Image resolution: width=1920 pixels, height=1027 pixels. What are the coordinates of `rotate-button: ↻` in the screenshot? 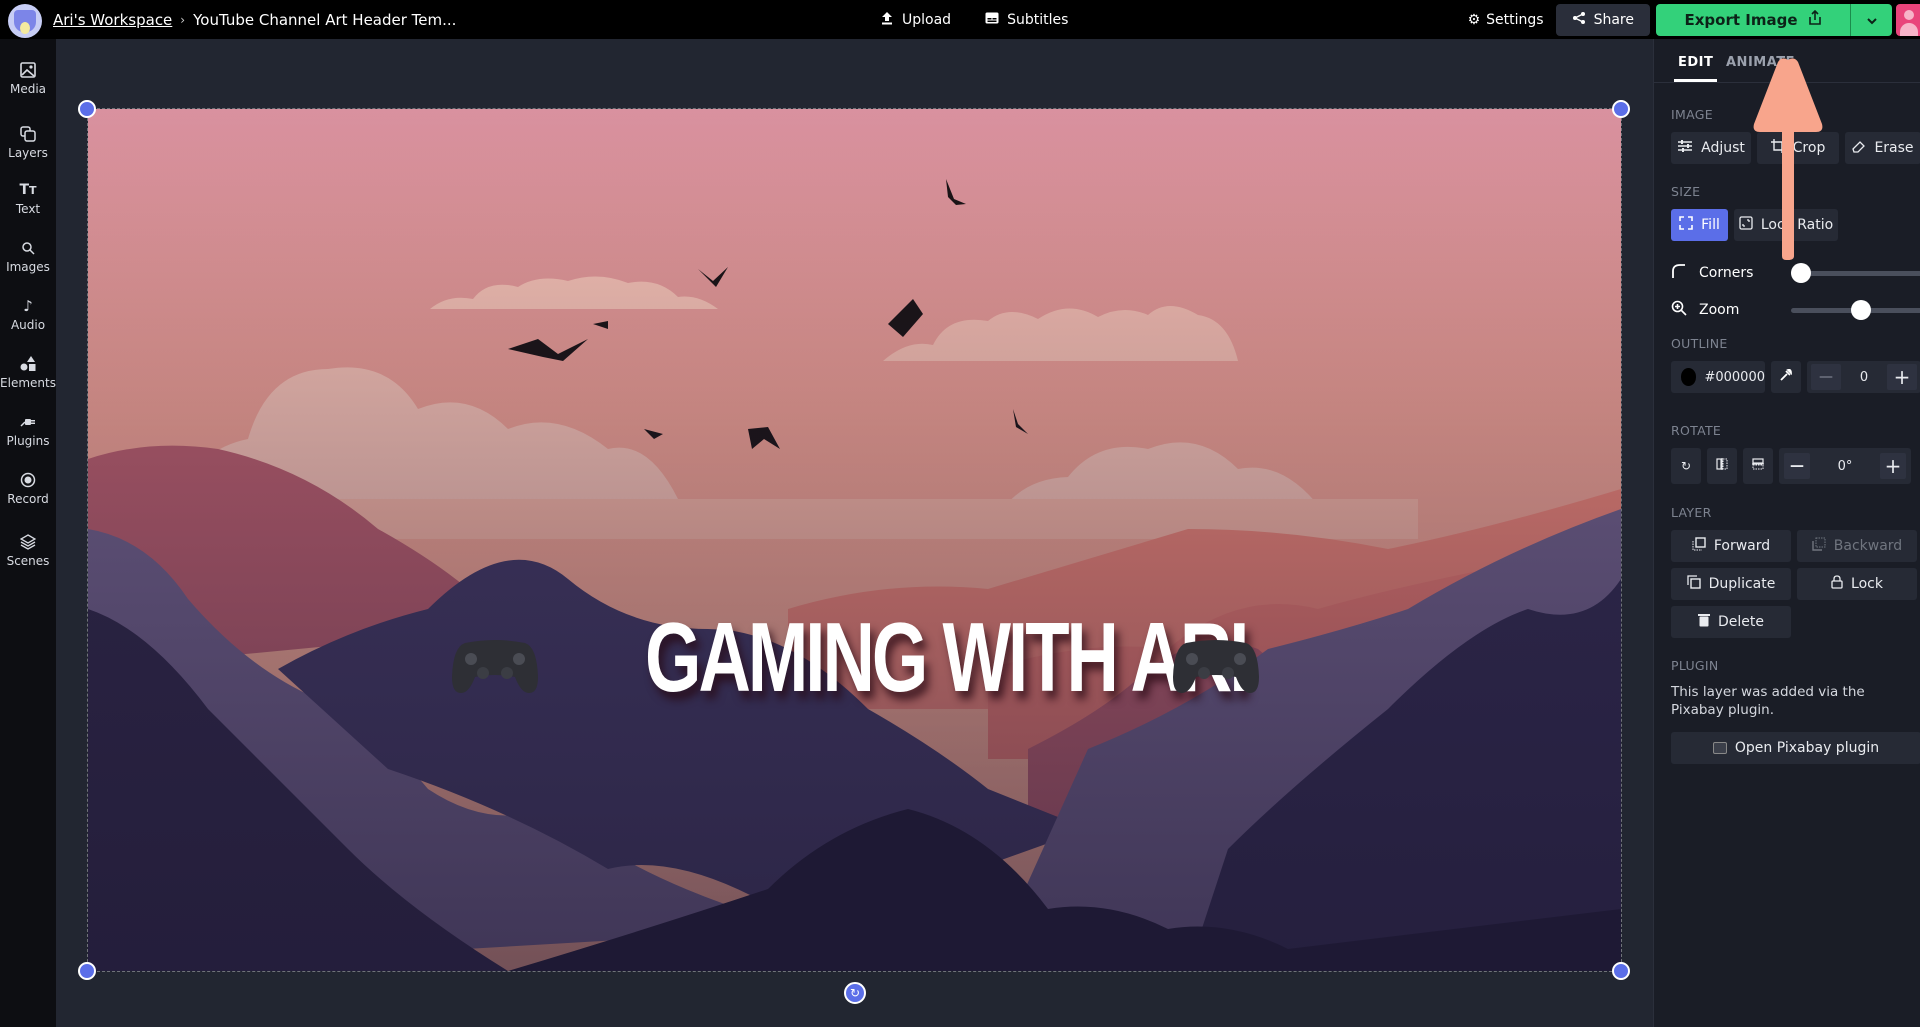 It's located at (1686, 466).